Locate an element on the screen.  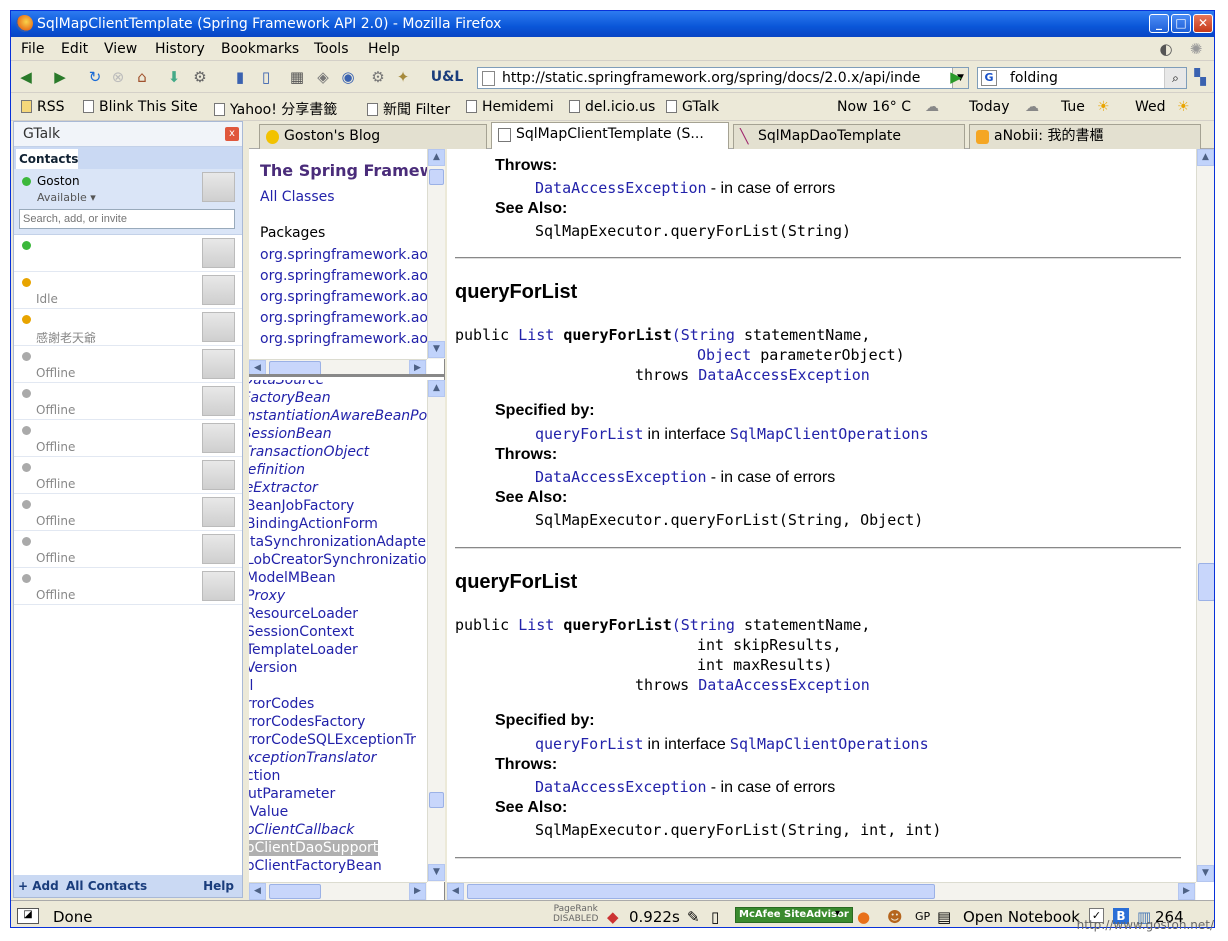
menu-edit: Edit is located at coordinates (74, 49).